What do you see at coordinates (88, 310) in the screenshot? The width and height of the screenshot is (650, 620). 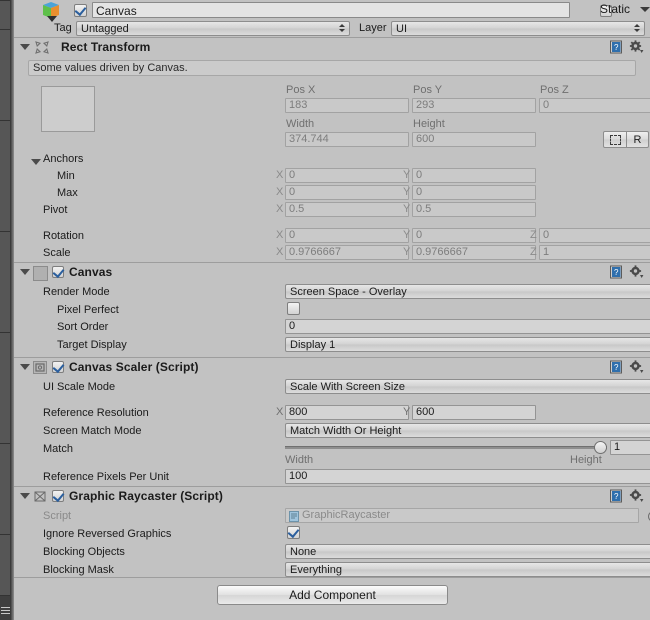 I see `pixel-perfect-label: Pixel Perfect` at bounding box center [88, 310].